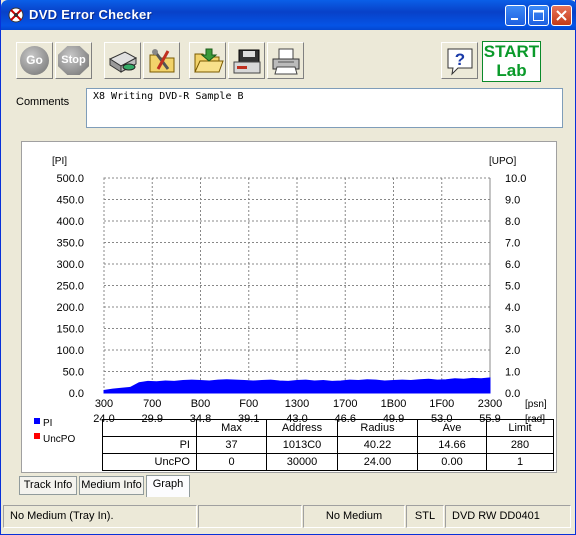 The image size is (576, 535). I want to click on status-medium: No Medium (Tray In)., so click(100, 516).